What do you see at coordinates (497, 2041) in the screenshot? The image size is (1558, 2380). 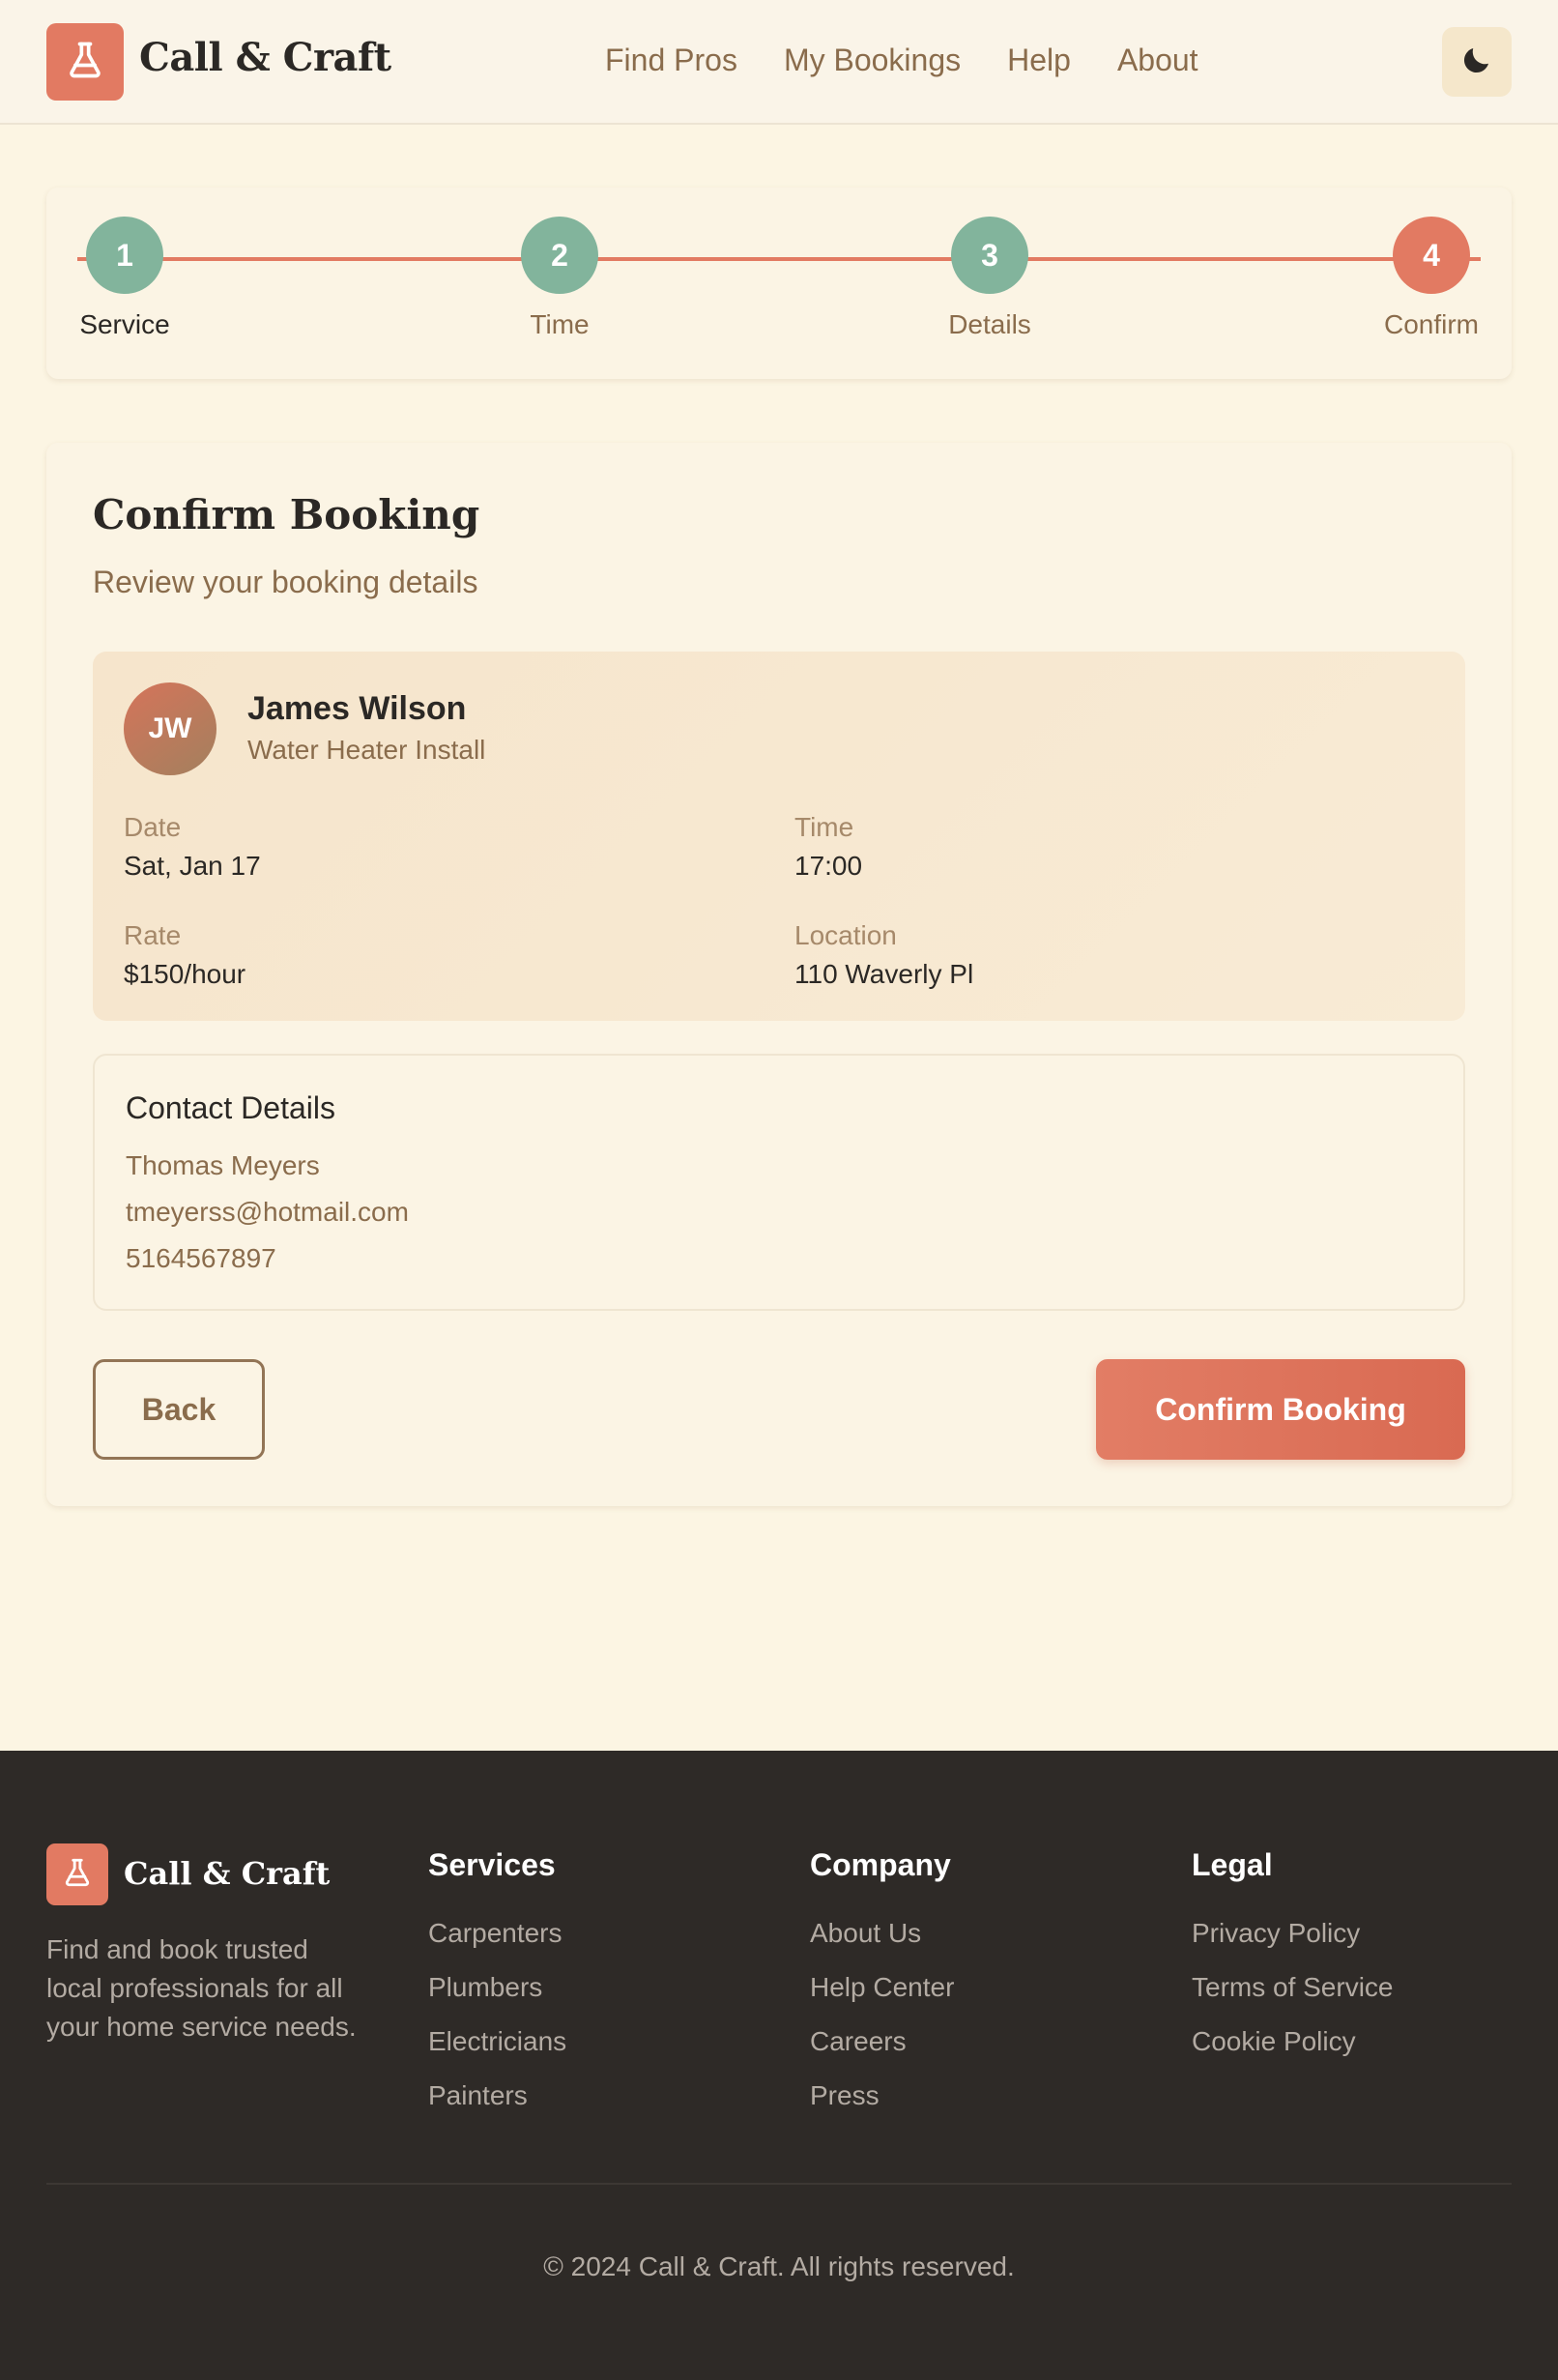 I see `footer-link-electricians: Electricians` at bounding box center [497, 2041].